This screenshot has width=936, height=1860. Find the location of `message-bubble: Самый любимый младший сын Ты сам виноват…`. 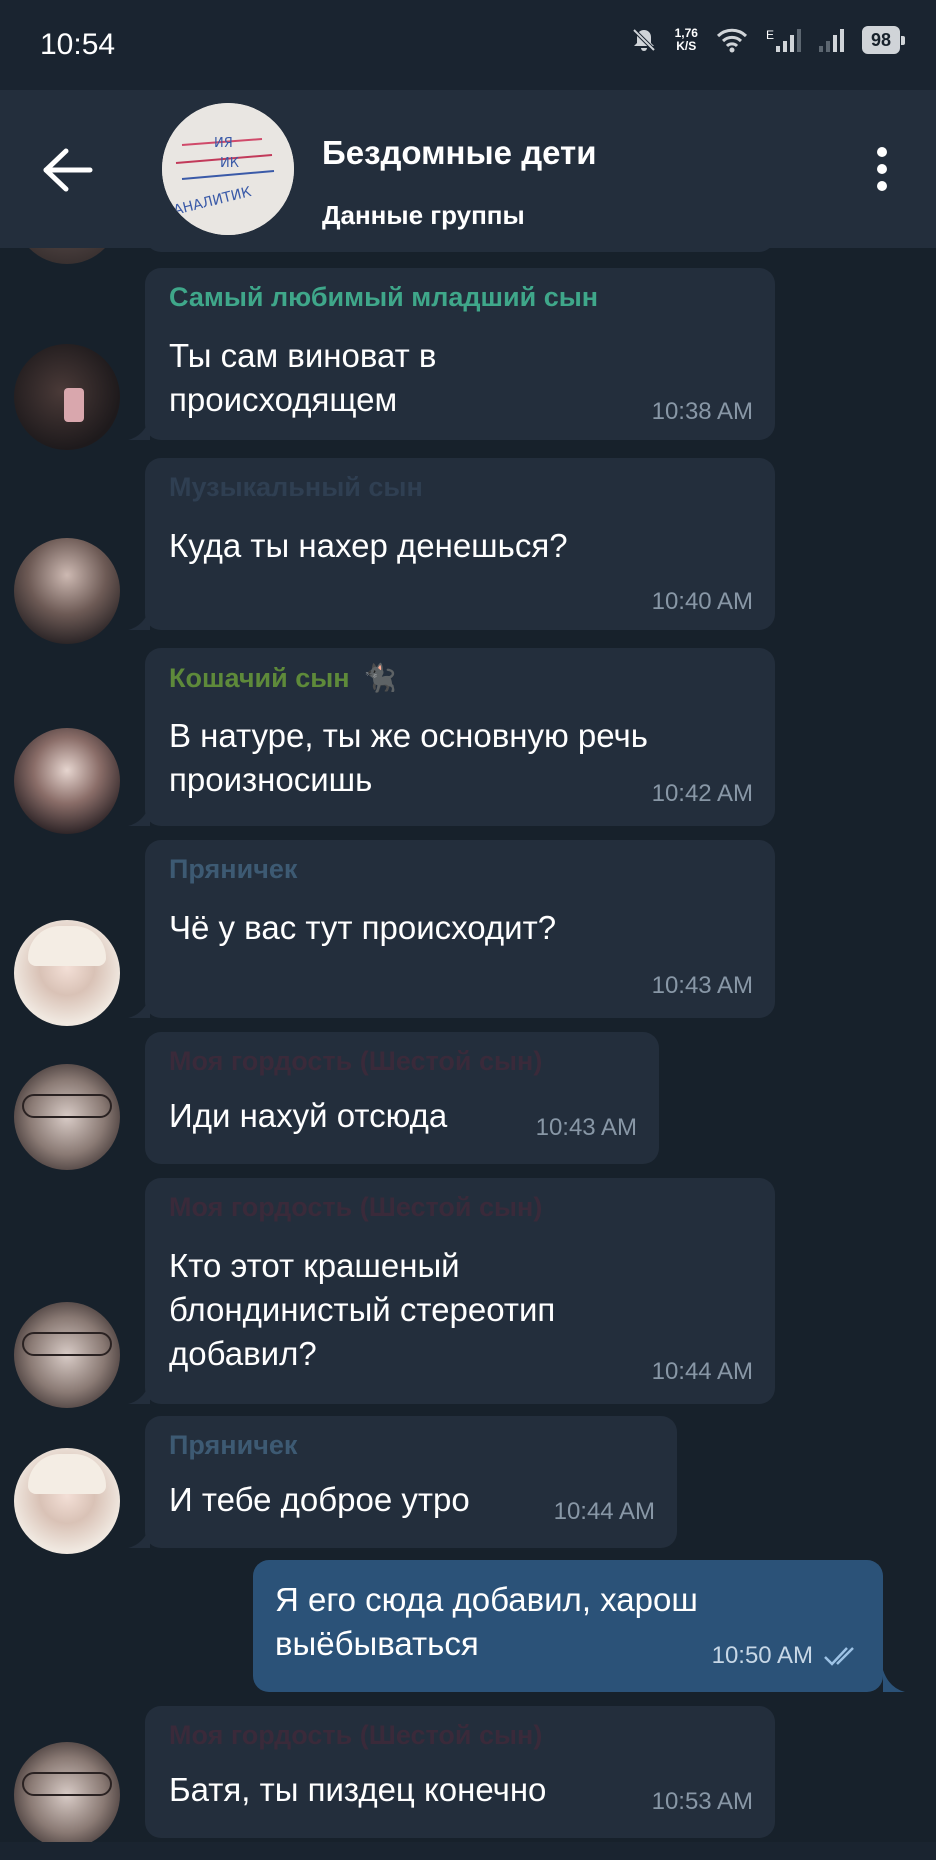

message-bubble: Самый любимый младший сын Ты сам виноват… is located at coordinates (460, 354).